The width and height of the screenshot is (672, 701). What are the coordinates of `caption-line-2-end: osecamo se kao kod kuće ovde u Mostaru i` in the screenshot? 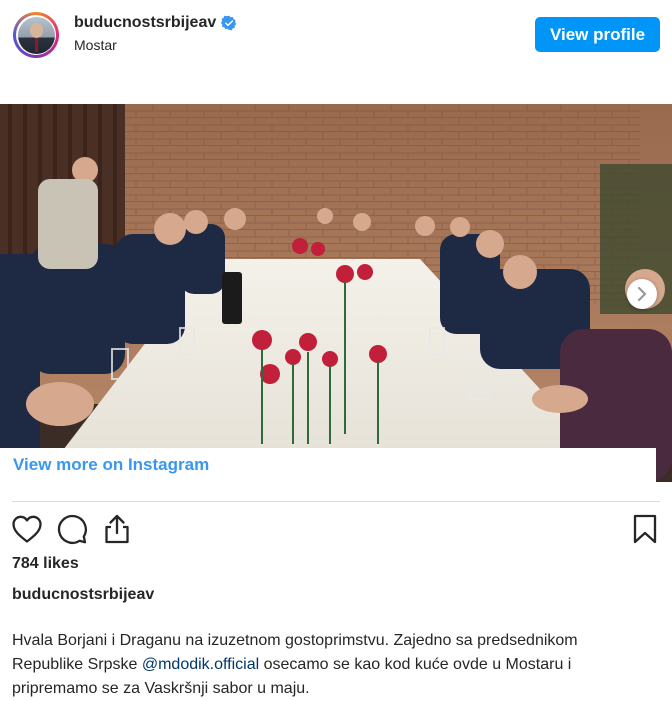 It's located at (415, 664).